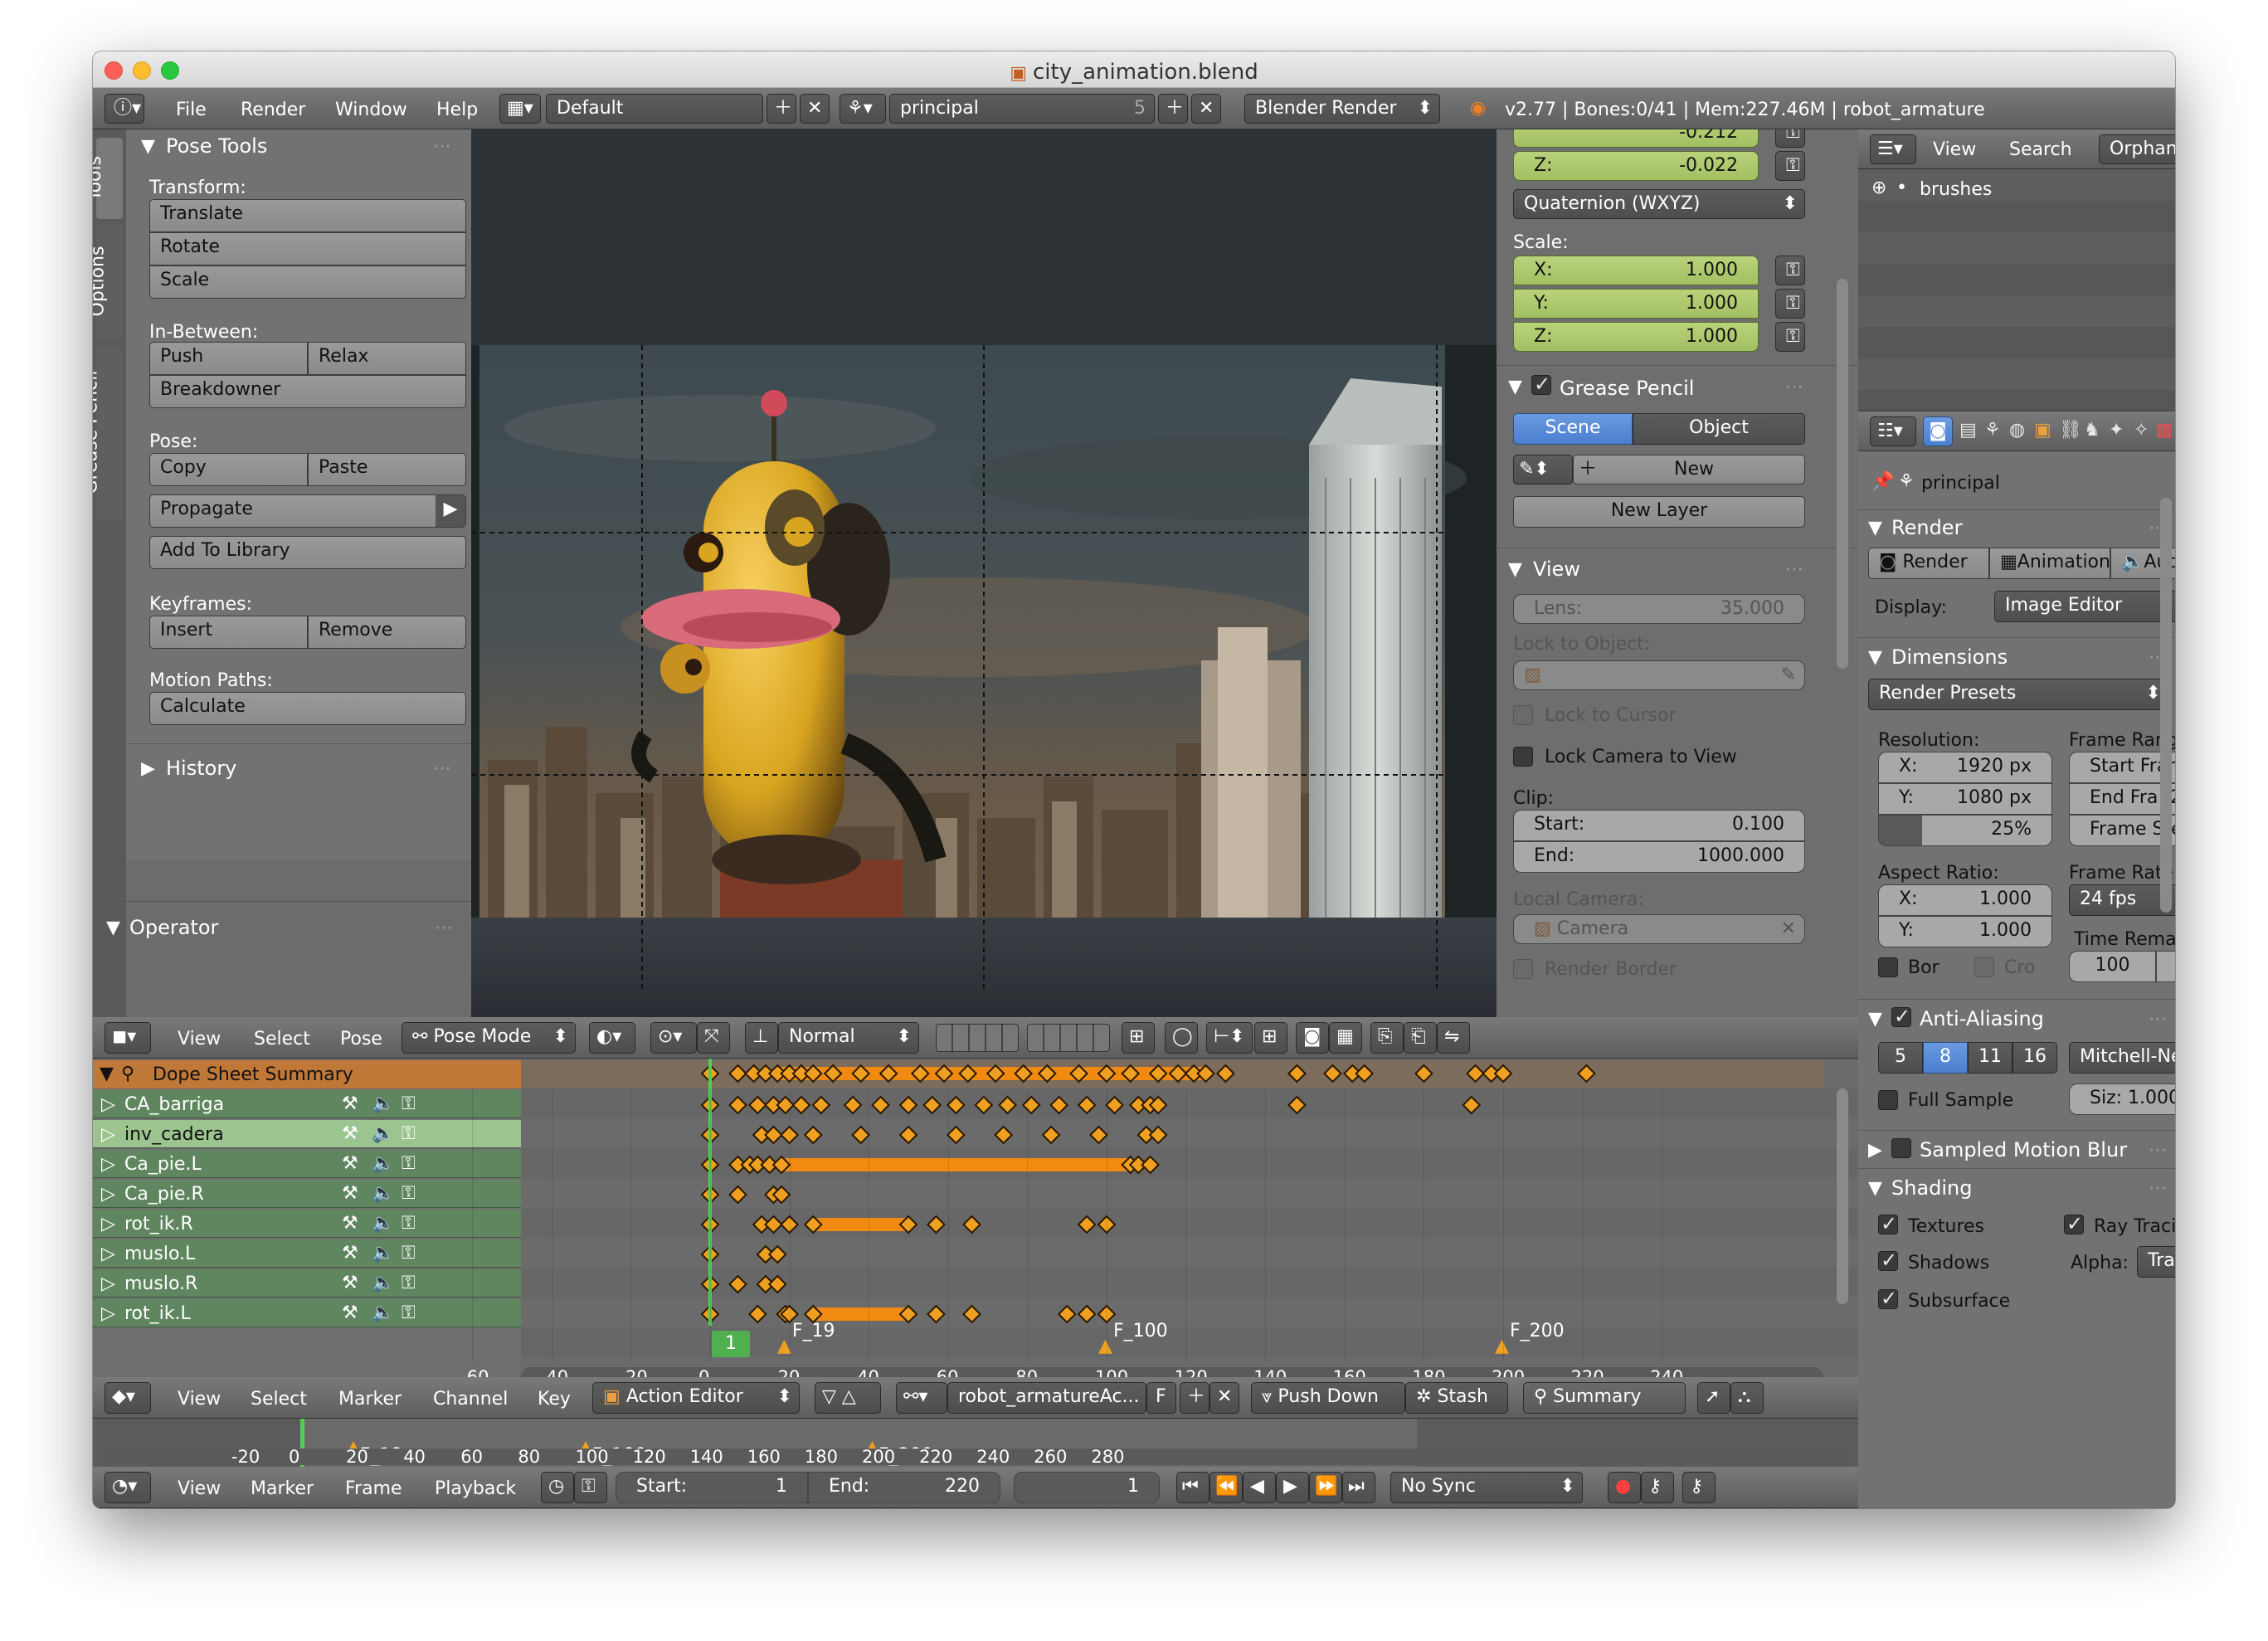 The width and height of the screenshot is (2268, 1641). What do you see at coordinates (307, 1164) in the screenshot?
I see `channel-row: ▷ Ca_pie.L ⚒ 🔈 ⚿` at bounding box center [307, 1164].